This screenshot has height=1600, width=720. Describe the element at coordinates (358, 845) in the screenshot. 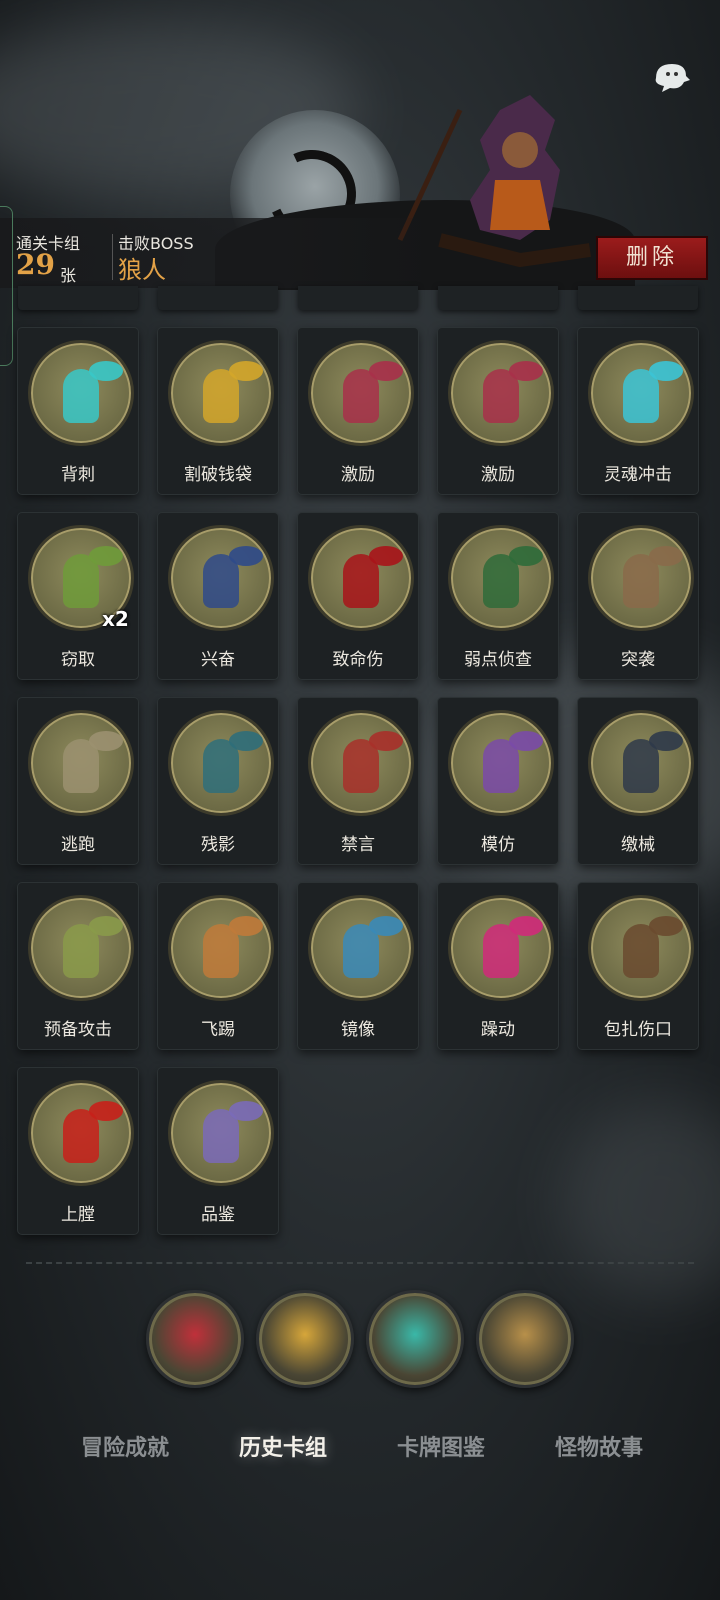

I see `card-name: 禁言` at that location.